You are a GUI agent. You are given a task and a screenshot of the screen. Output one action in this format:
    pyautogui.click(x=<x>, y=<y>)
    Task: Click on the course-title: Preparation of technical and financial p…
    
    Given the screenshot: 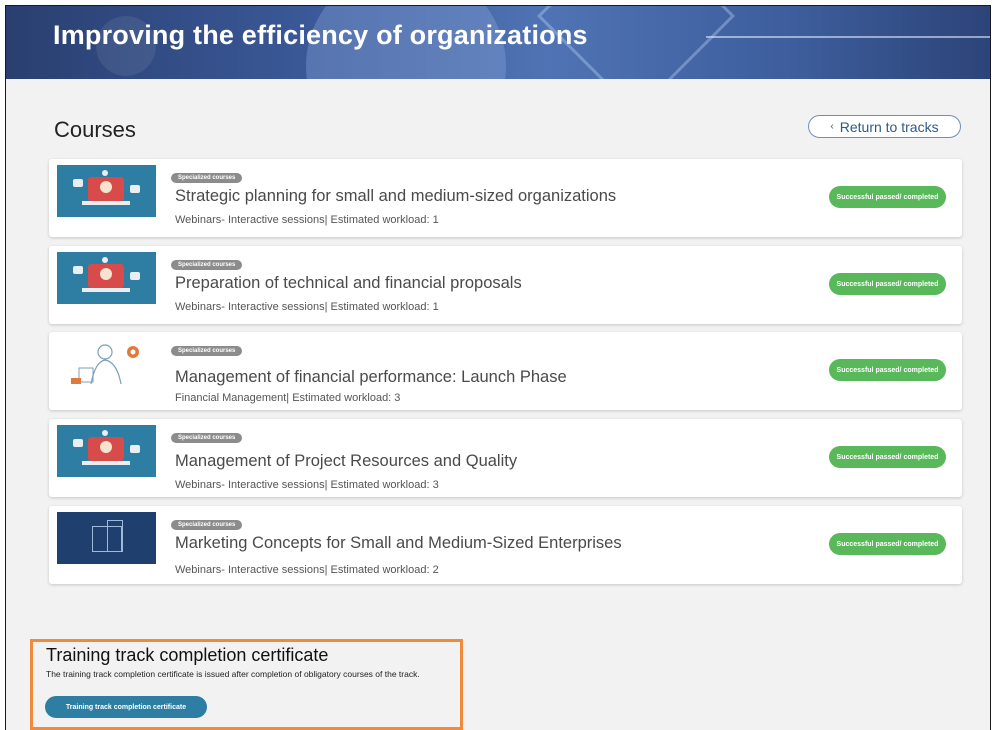 What is the action you would take?
    pyautogui.click(x=348, y=283)
    